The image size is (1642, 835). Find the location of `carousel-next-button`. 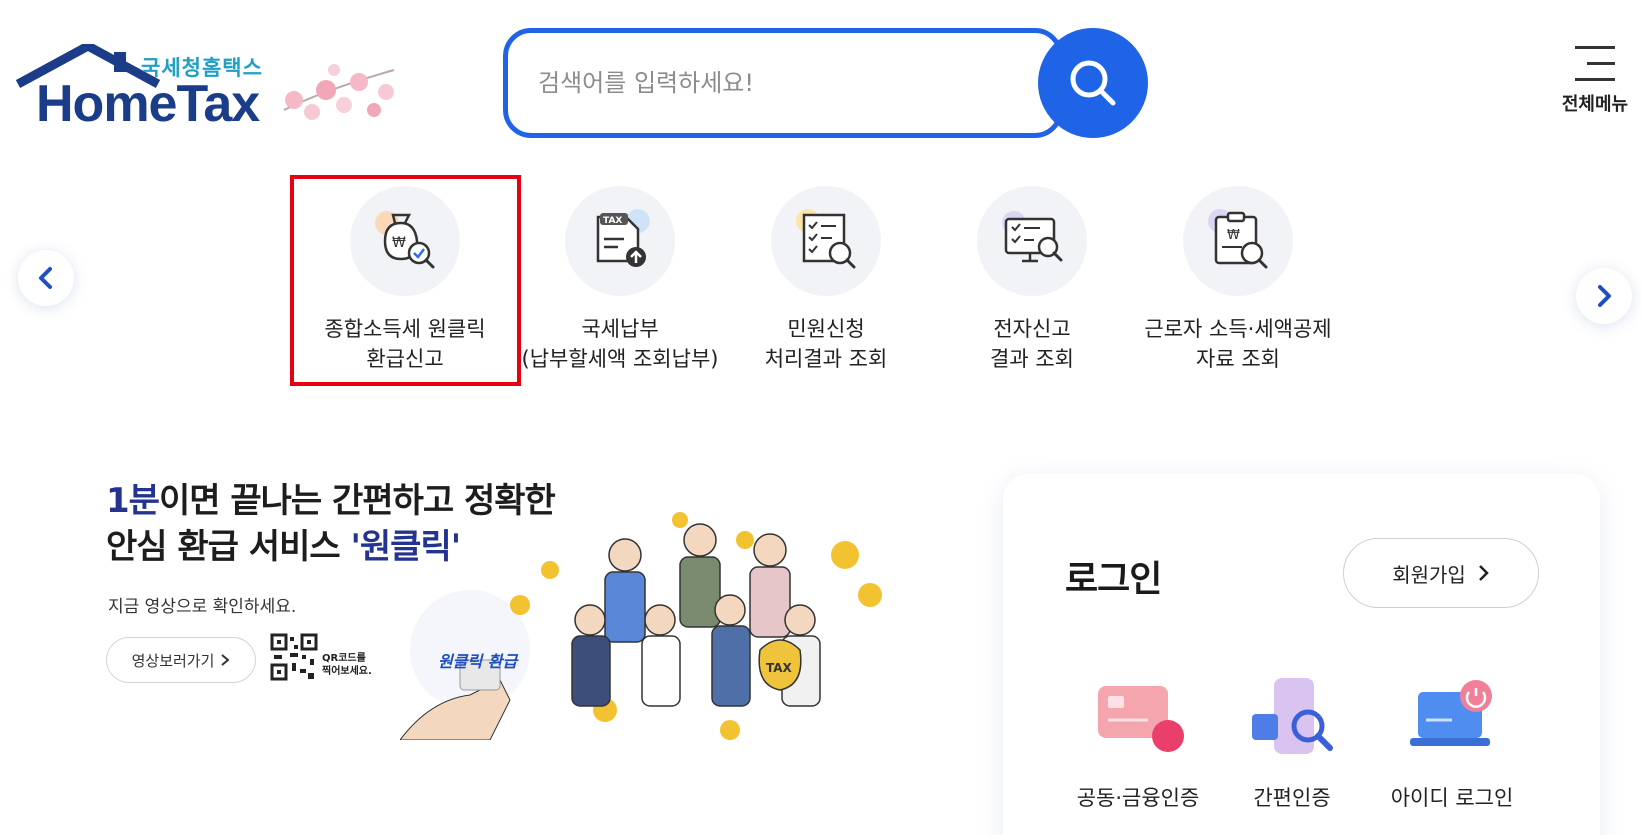

carousel-next-button is located at coordinates (1604, 296).